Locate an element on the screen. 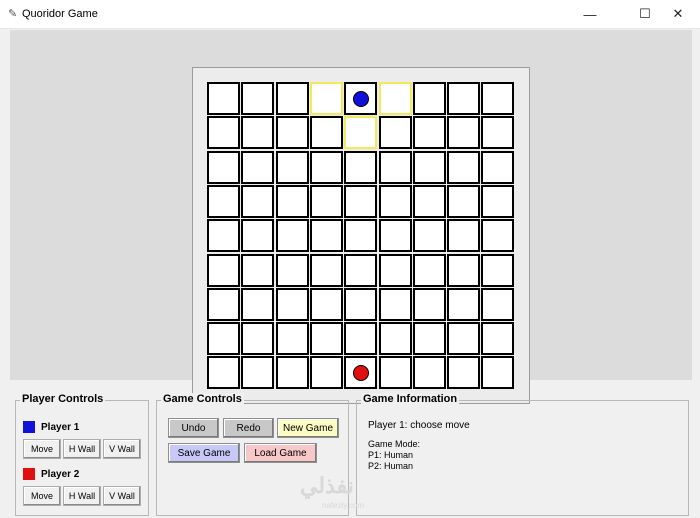  save-game-button: Save Game is located at coordinates (204, 453).